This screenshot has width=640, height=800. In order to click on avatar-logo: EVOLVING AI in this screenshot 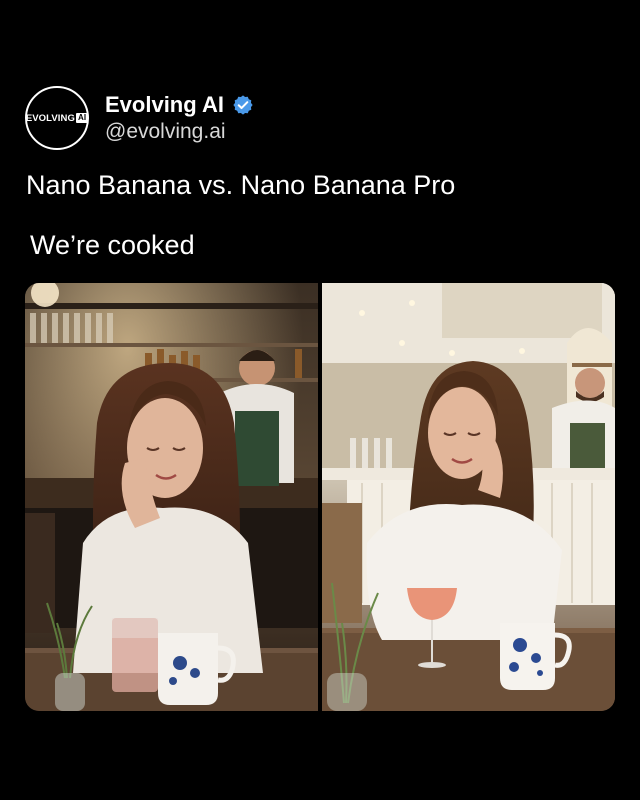, I will do `click(57, 118)`.